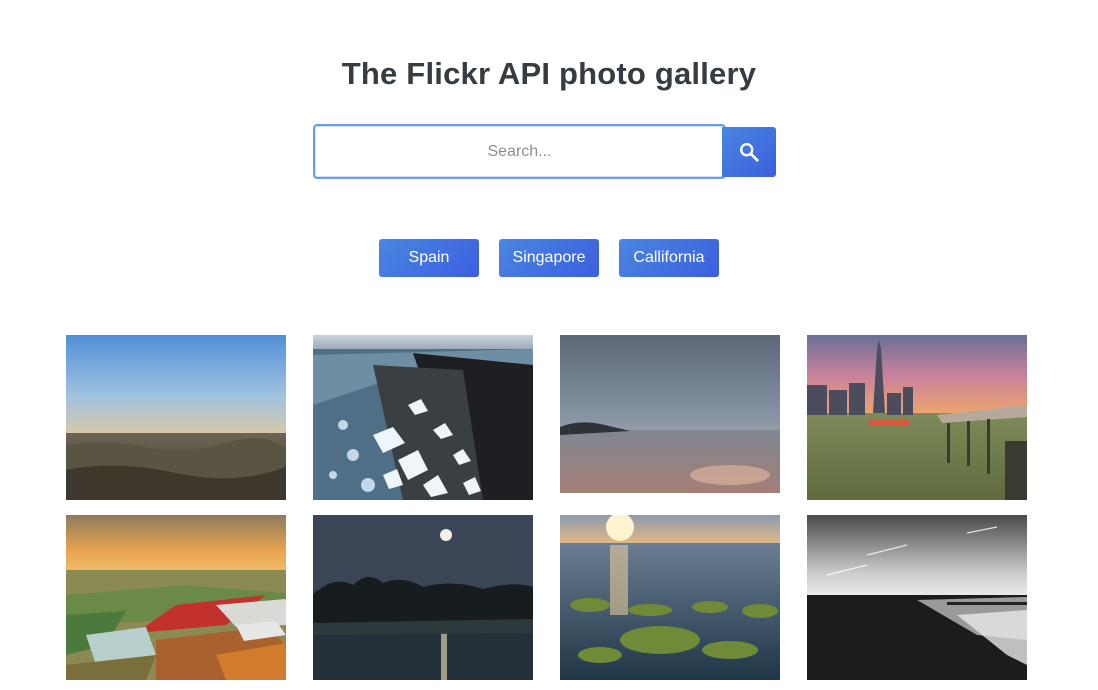  I want to click on search-input, so click(519, 151).